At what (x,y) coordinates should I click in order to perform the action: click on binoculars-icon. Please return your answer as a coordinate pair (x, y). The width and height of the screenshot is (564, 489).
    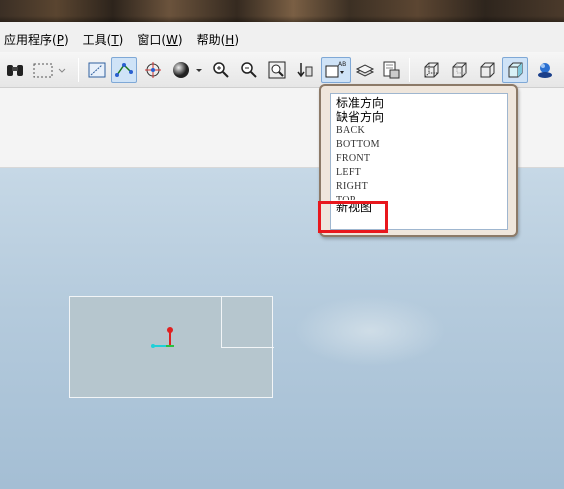
    Looking at the image, I should click on (15, 70).